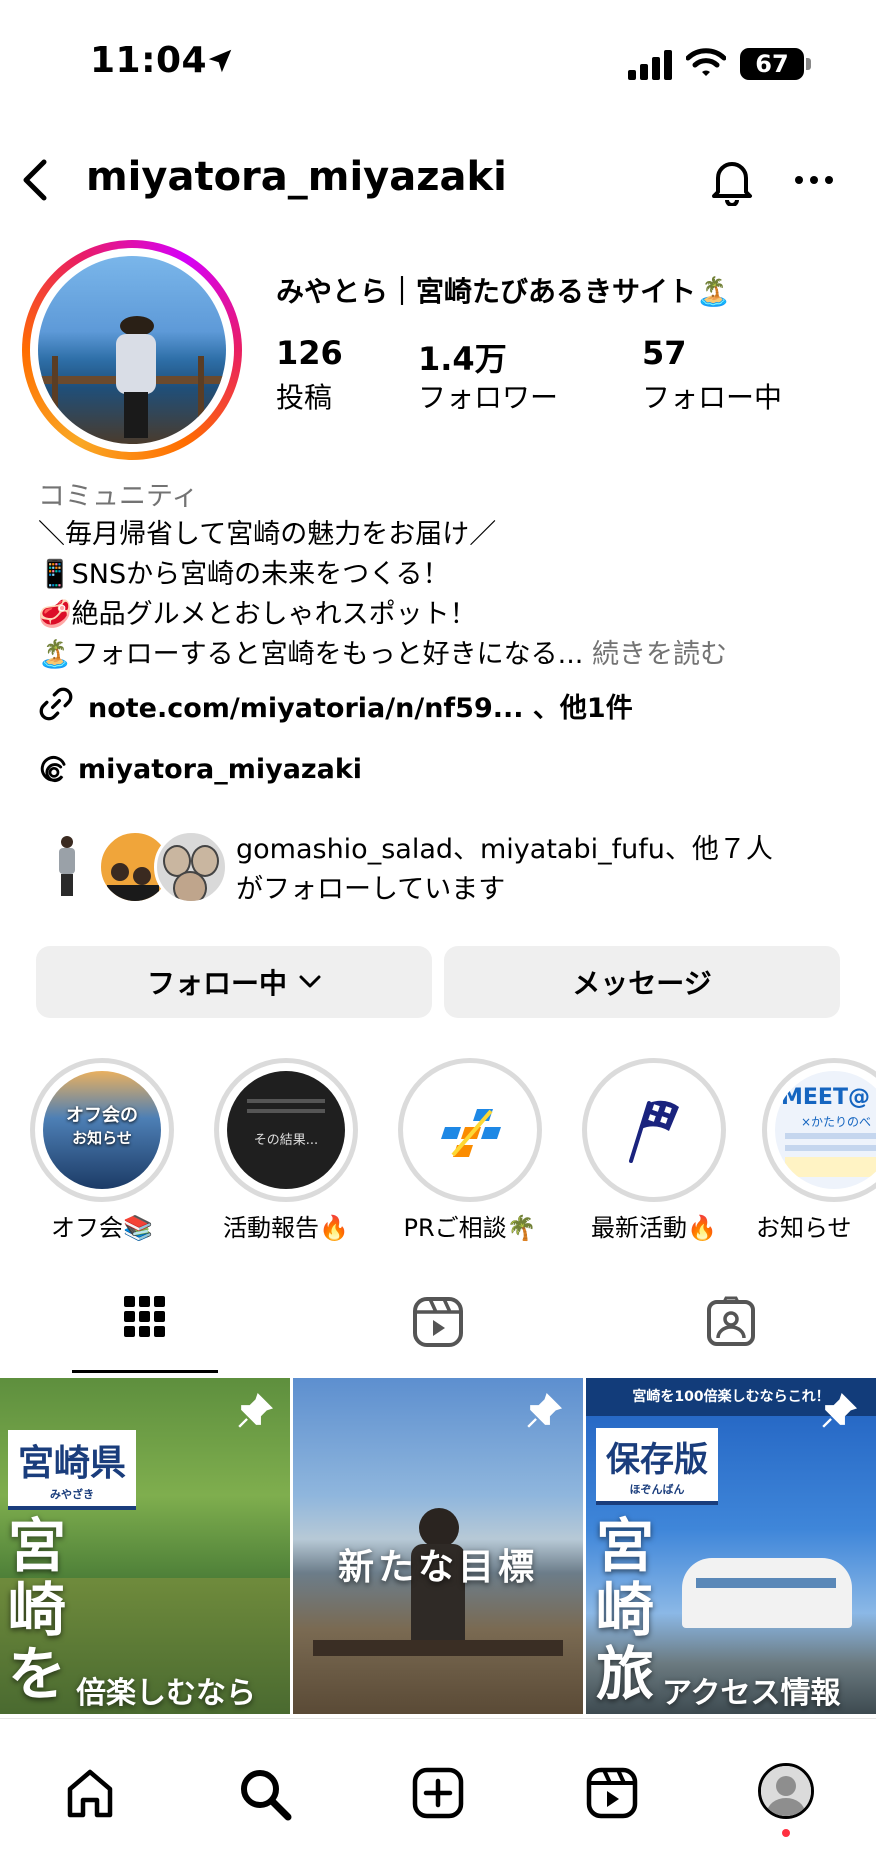 The height and width of the screenshot is (1868, 876). Describe the element at coordinates (37, 1674) in the screenshot. I see `post-big-char: を` at that location.